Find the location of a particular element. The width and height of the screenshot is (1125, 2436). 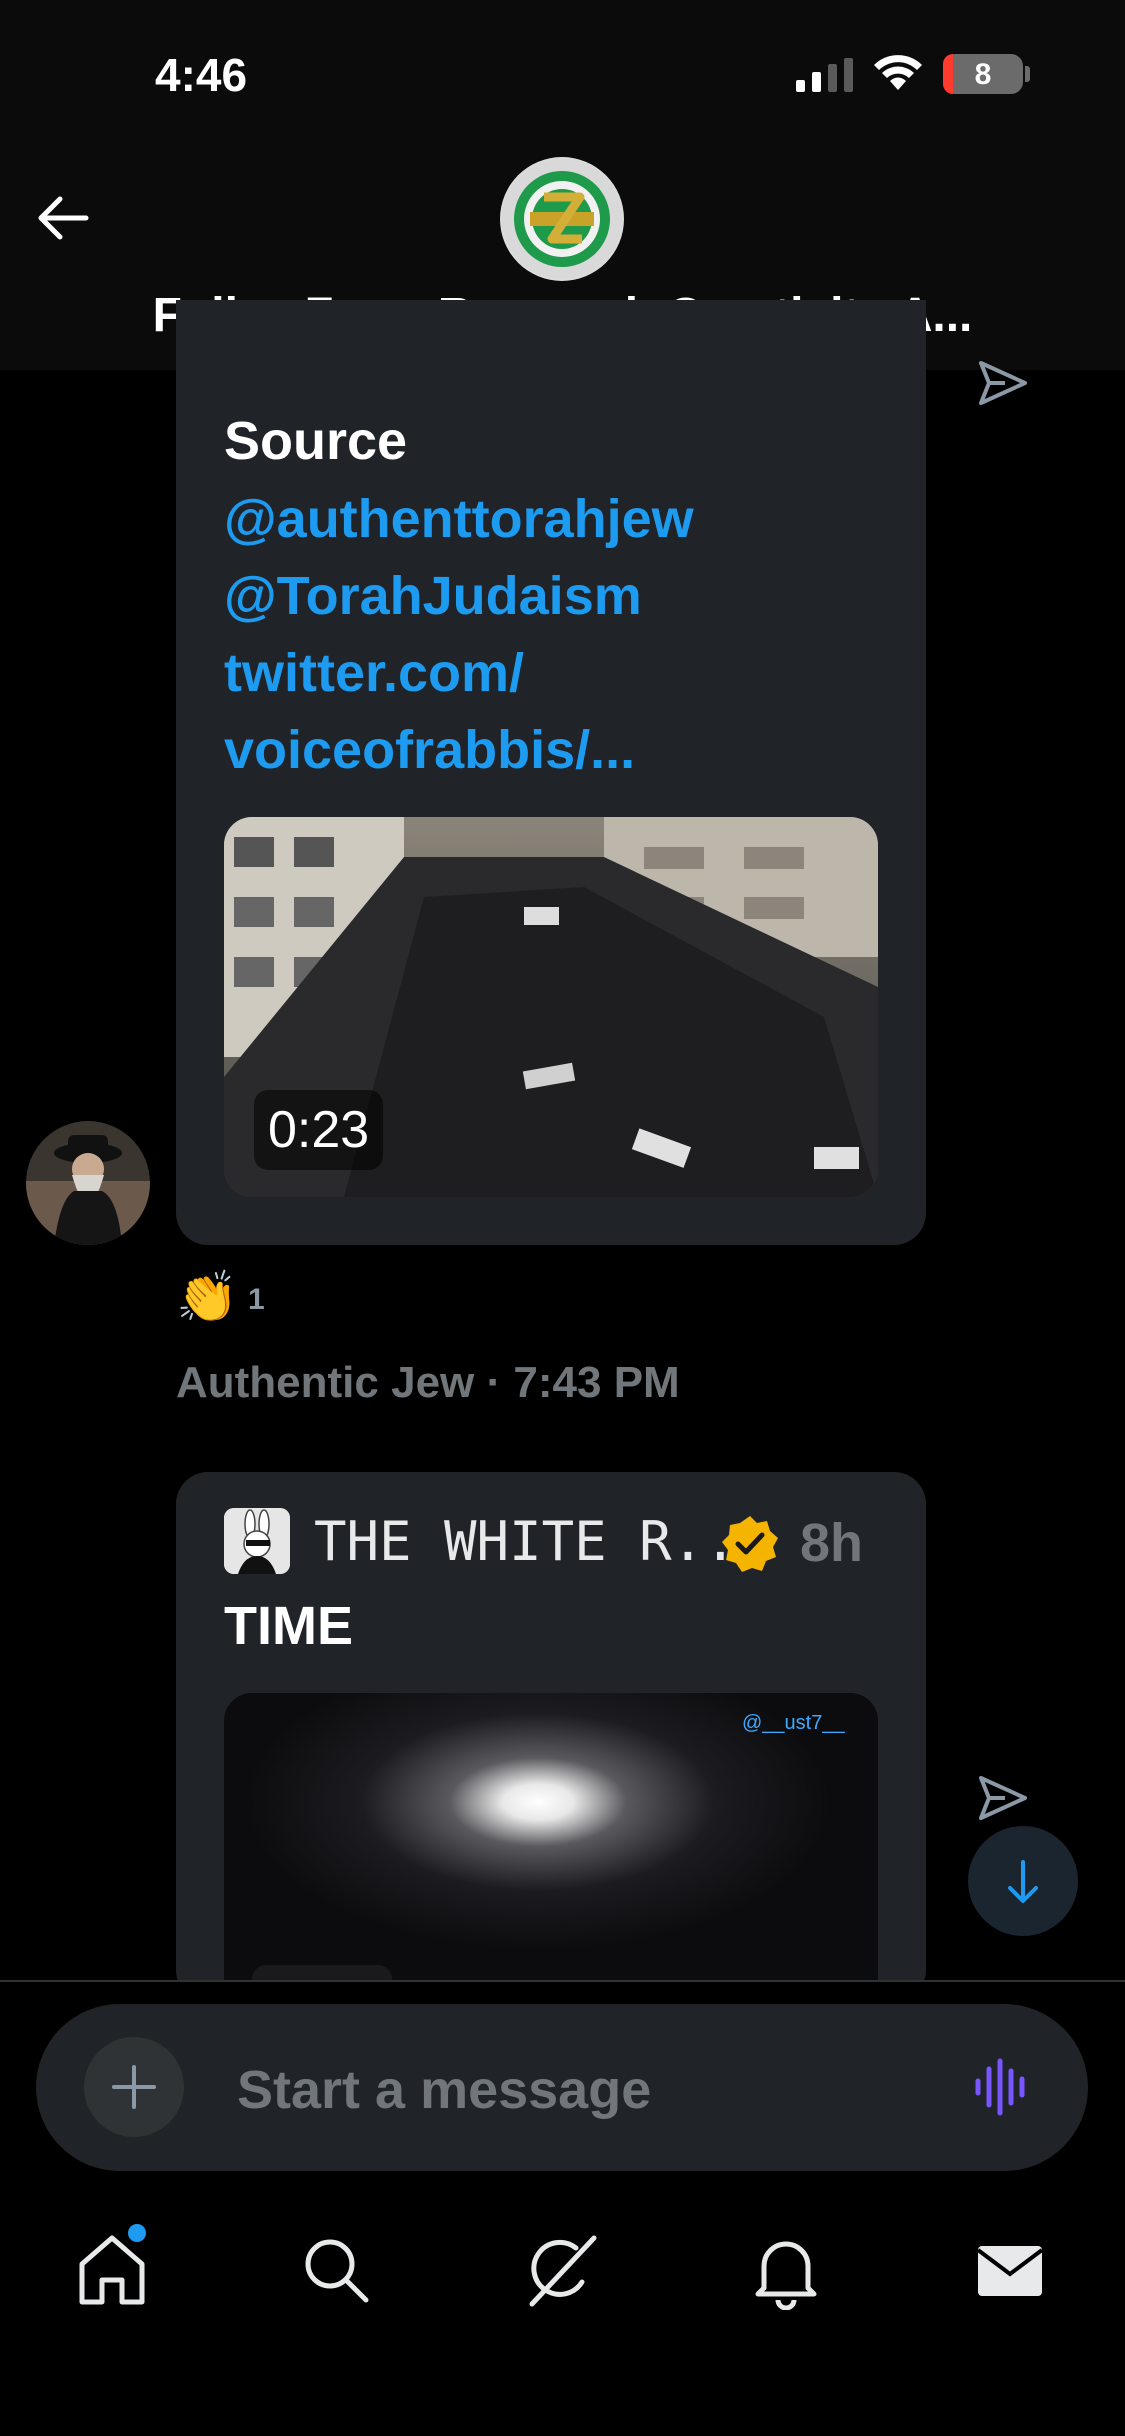

mention-link: @TorahJudaism is located at coordinates (433, 596).